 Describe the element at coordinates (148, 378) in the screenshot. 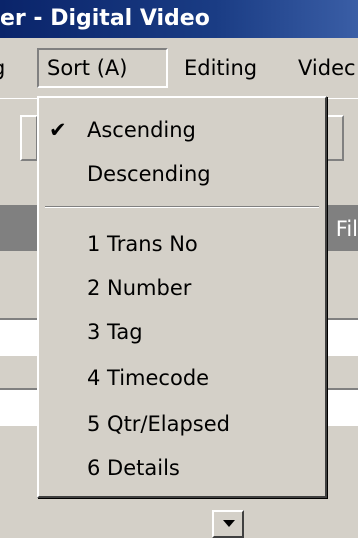

I see `menu-item-label: 4 Timecode` at that location.